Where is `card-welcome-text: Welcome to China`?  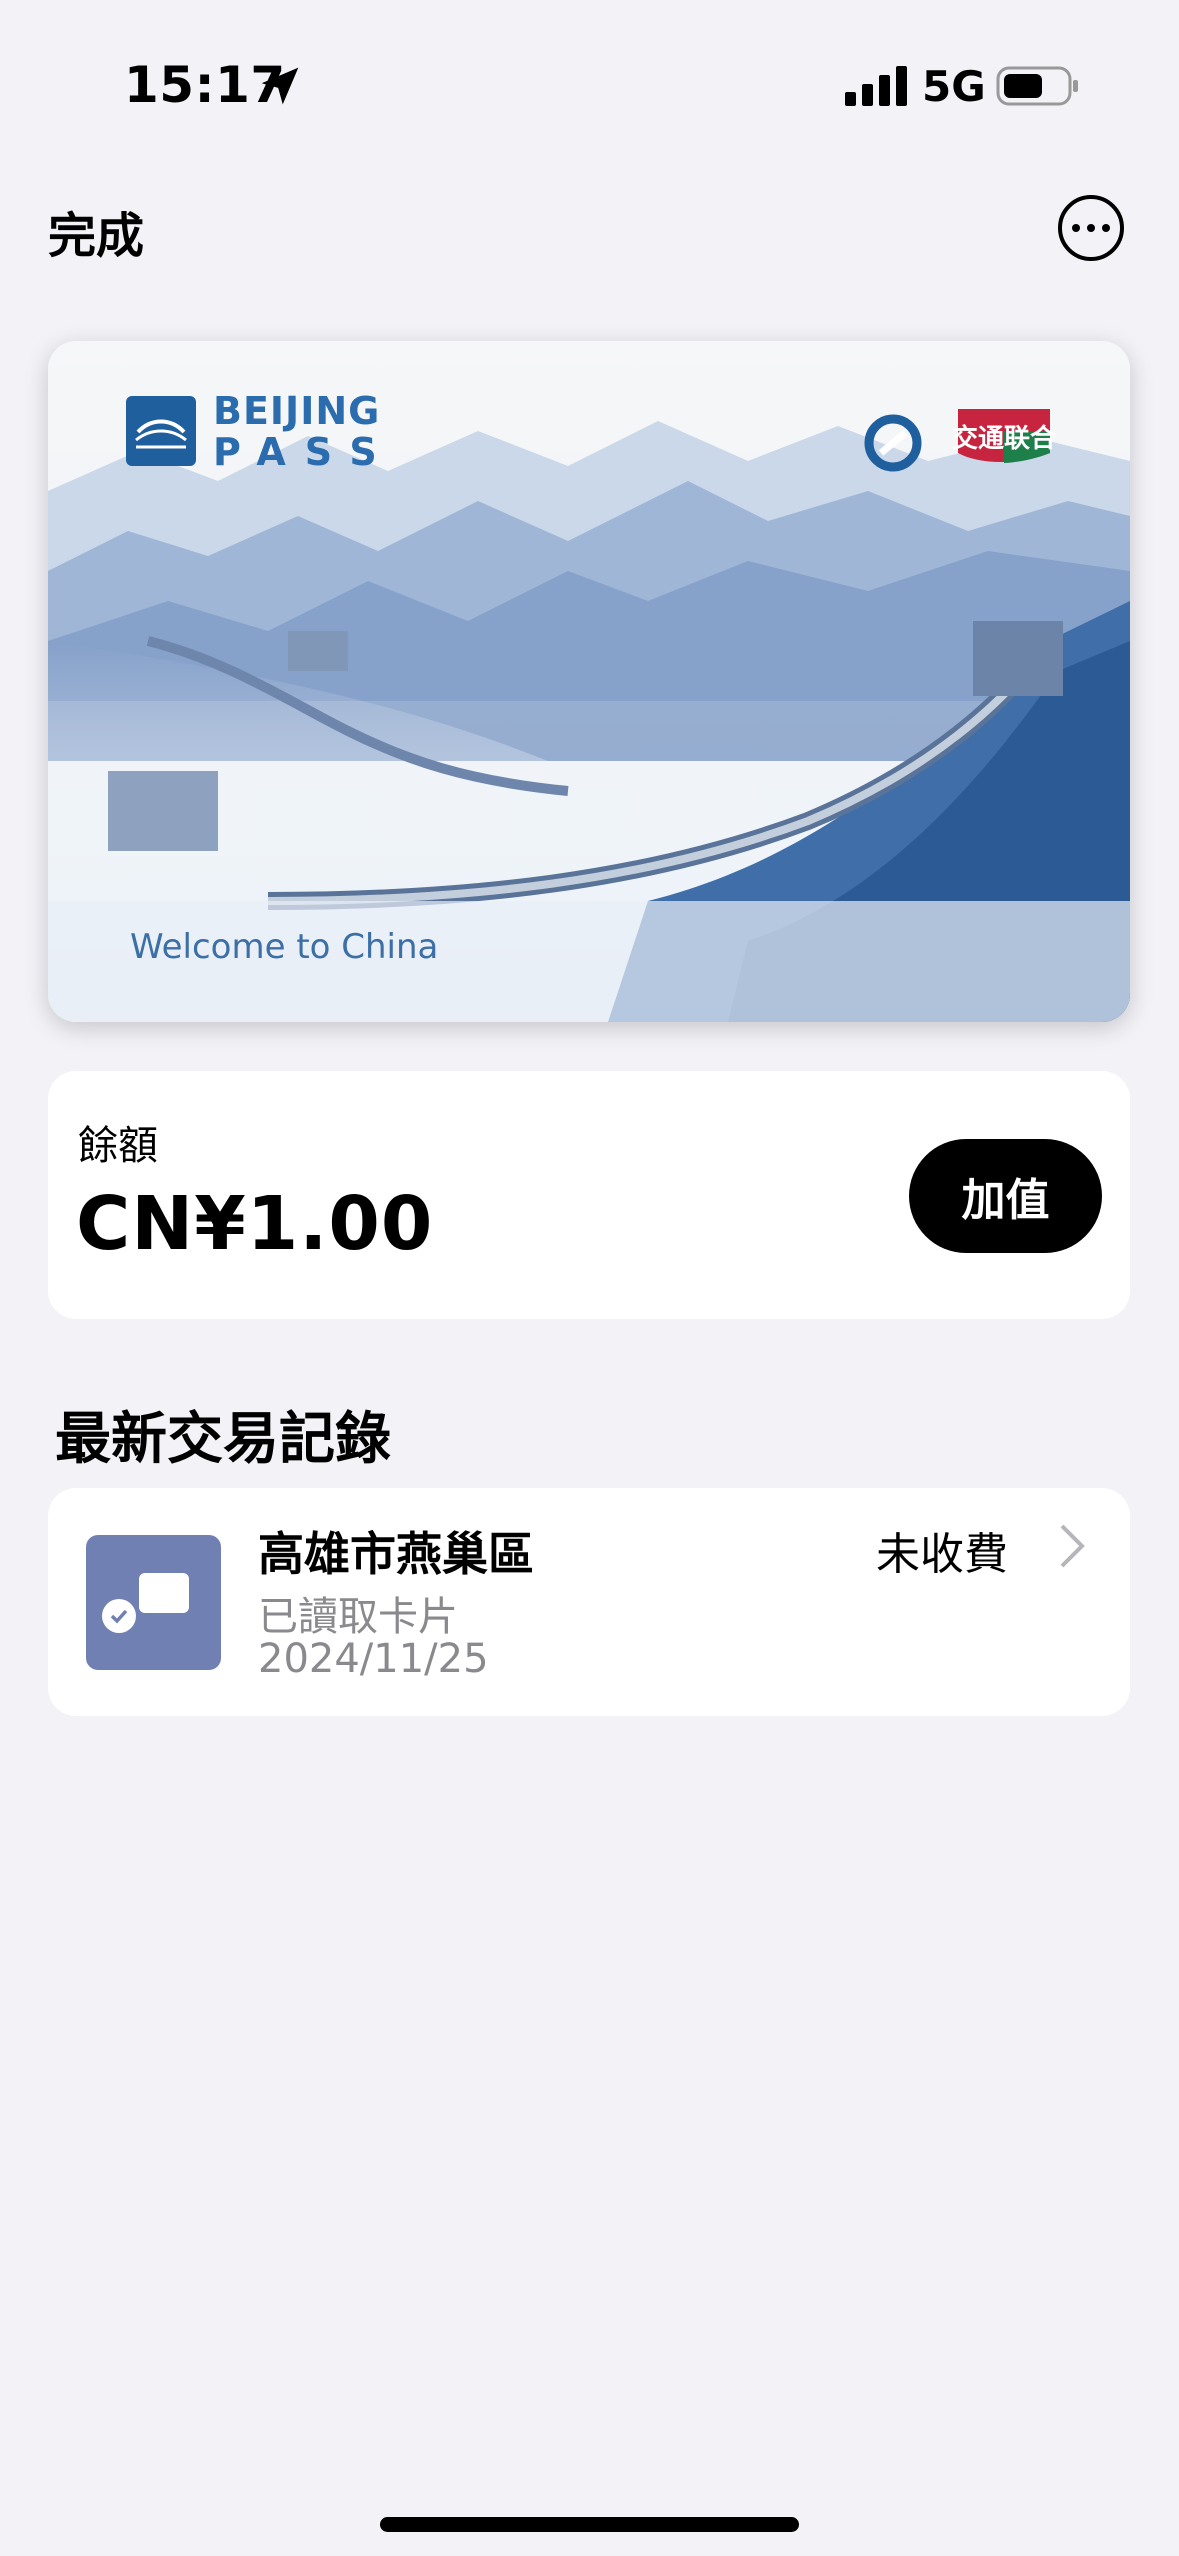 card-welcome-text: Welcome to China is located at coordinates (284, 947).